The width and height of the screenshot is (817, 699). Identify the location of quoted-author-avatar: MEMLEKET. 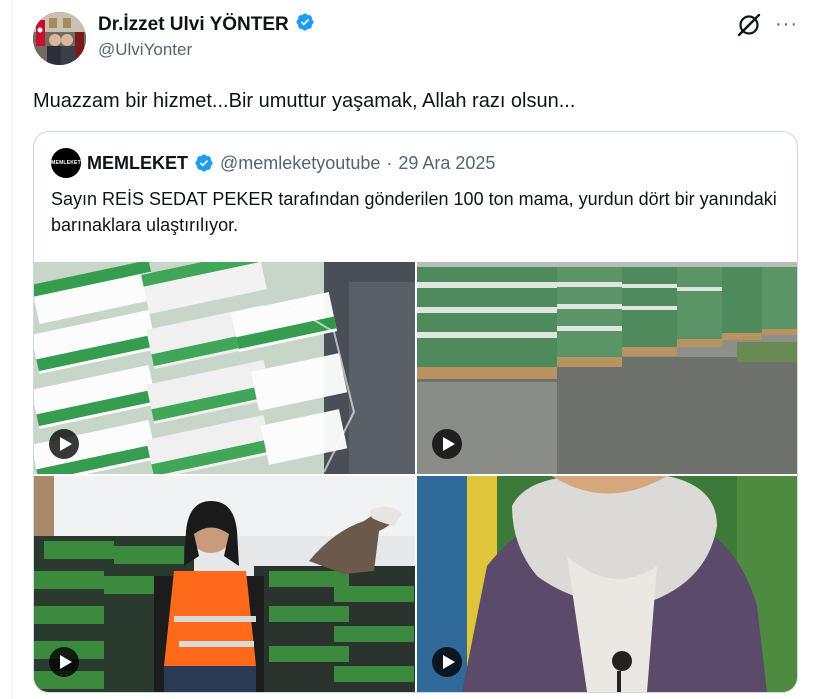
(66, 163).